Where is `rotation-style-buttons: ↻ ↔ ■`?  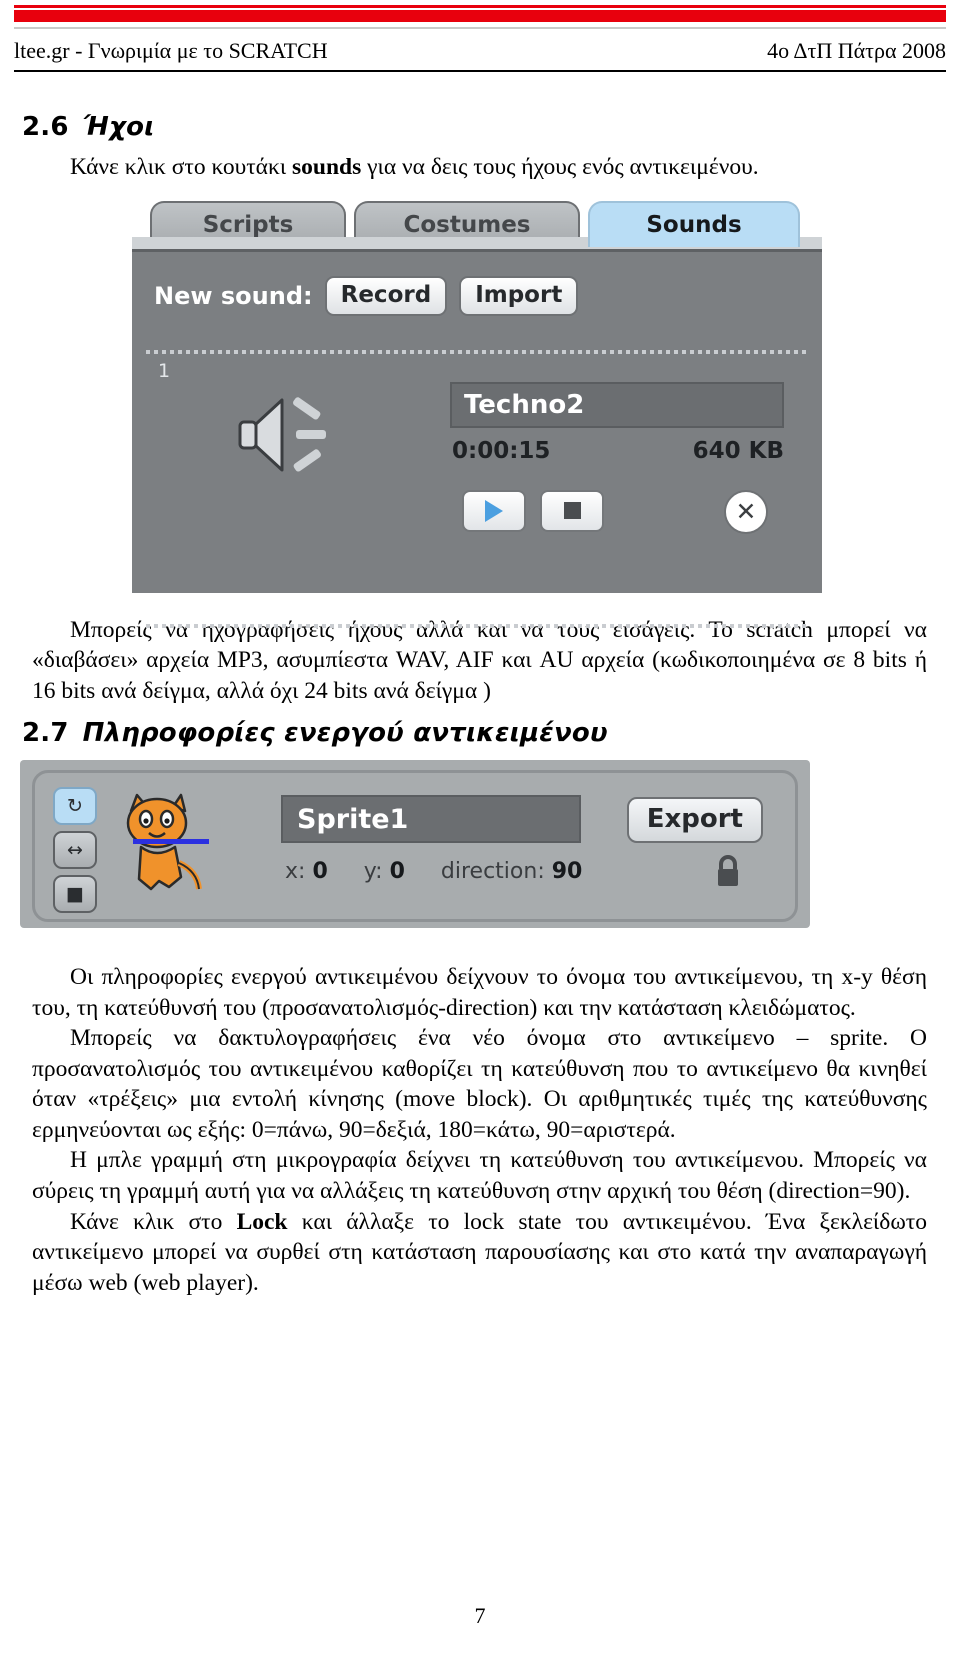
rotation-style-buttons: ↻ ↔ ■ is located at coordinates (75, 850).